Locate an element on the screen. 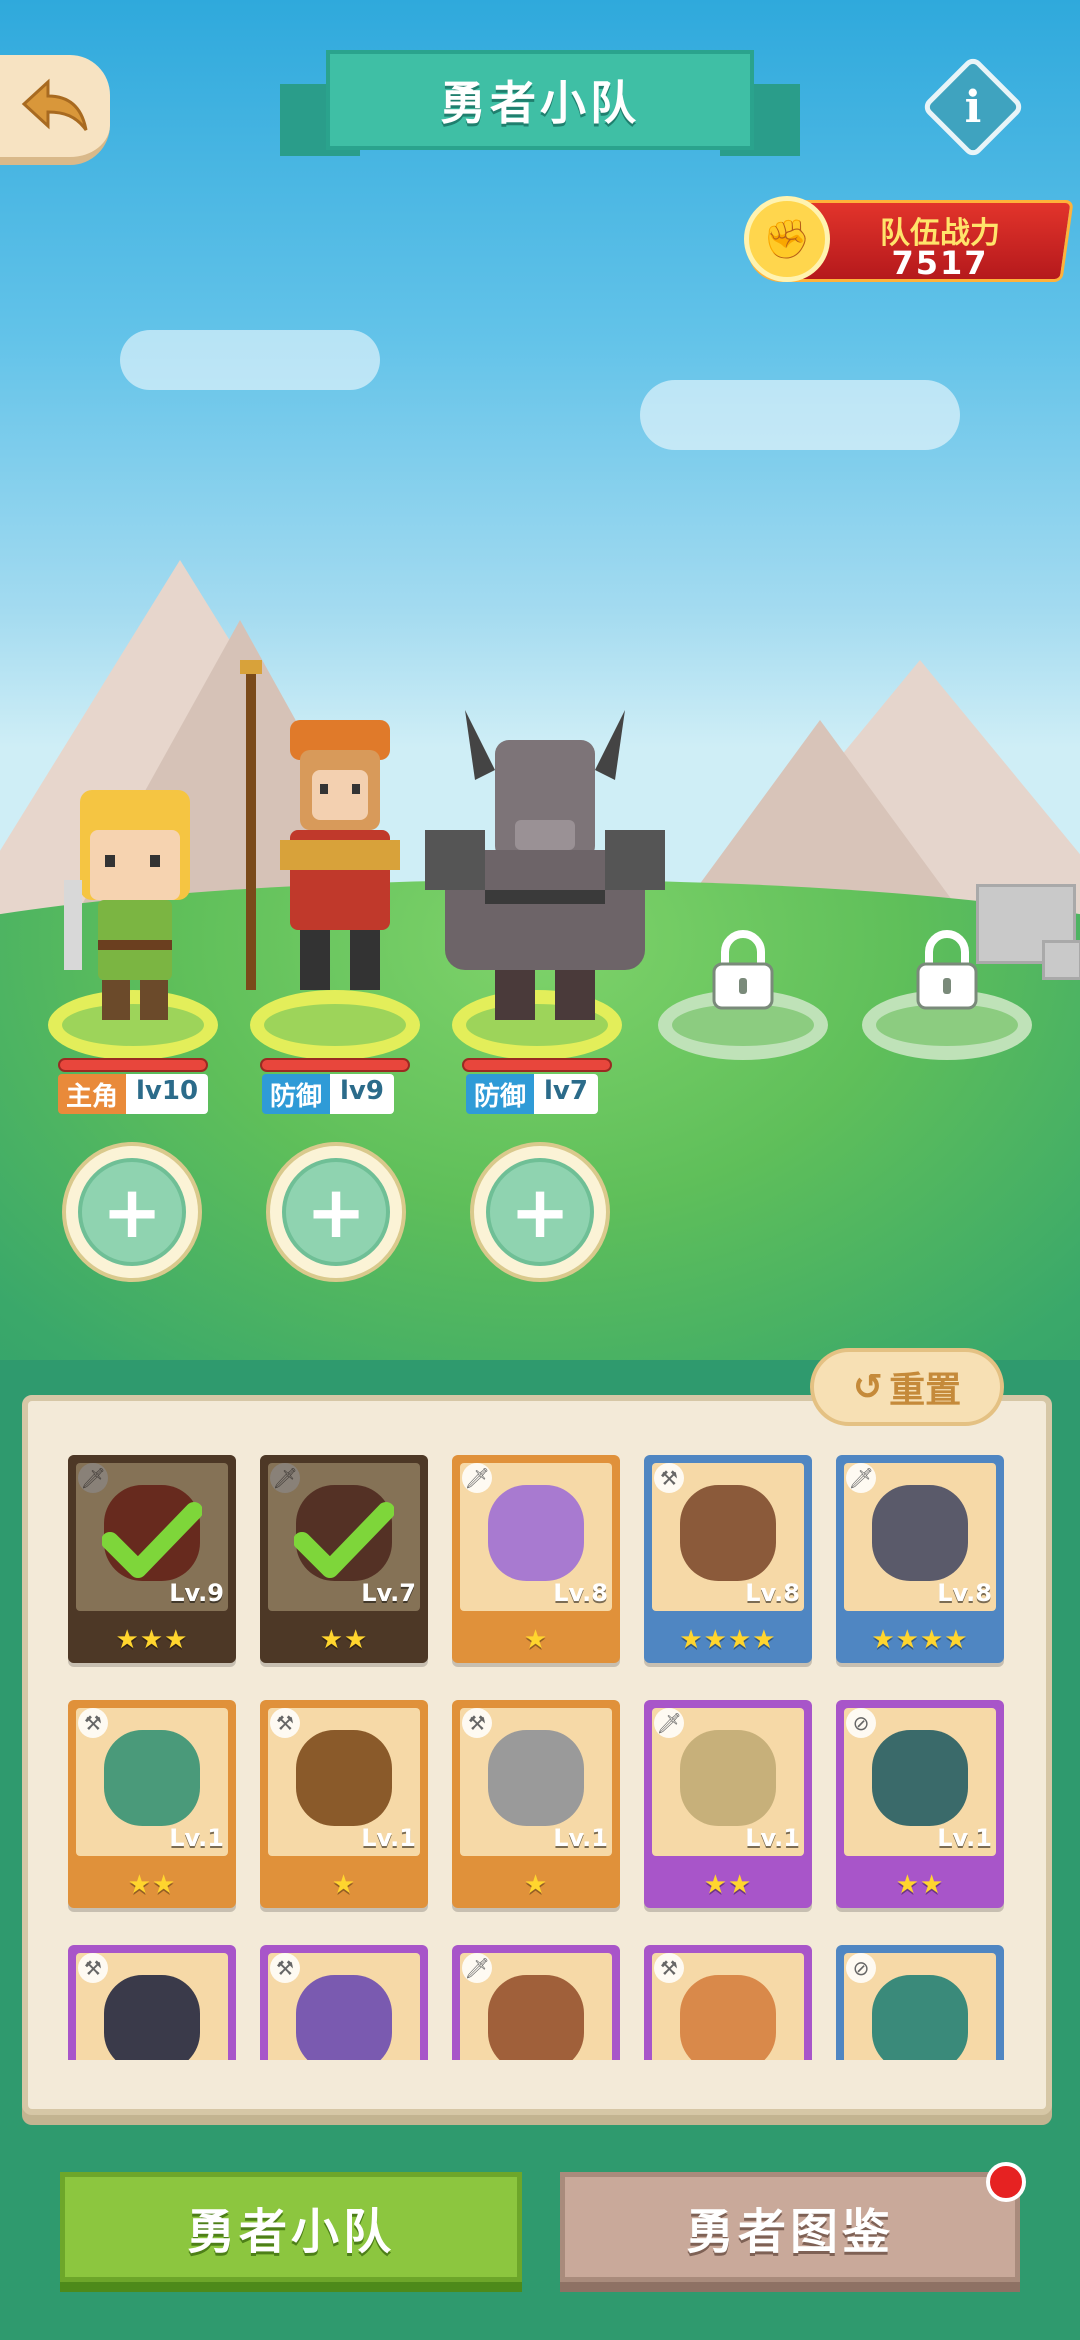  pet-card: 🗡 Lv.1 ★★ is located at coordinates (728, 1804).